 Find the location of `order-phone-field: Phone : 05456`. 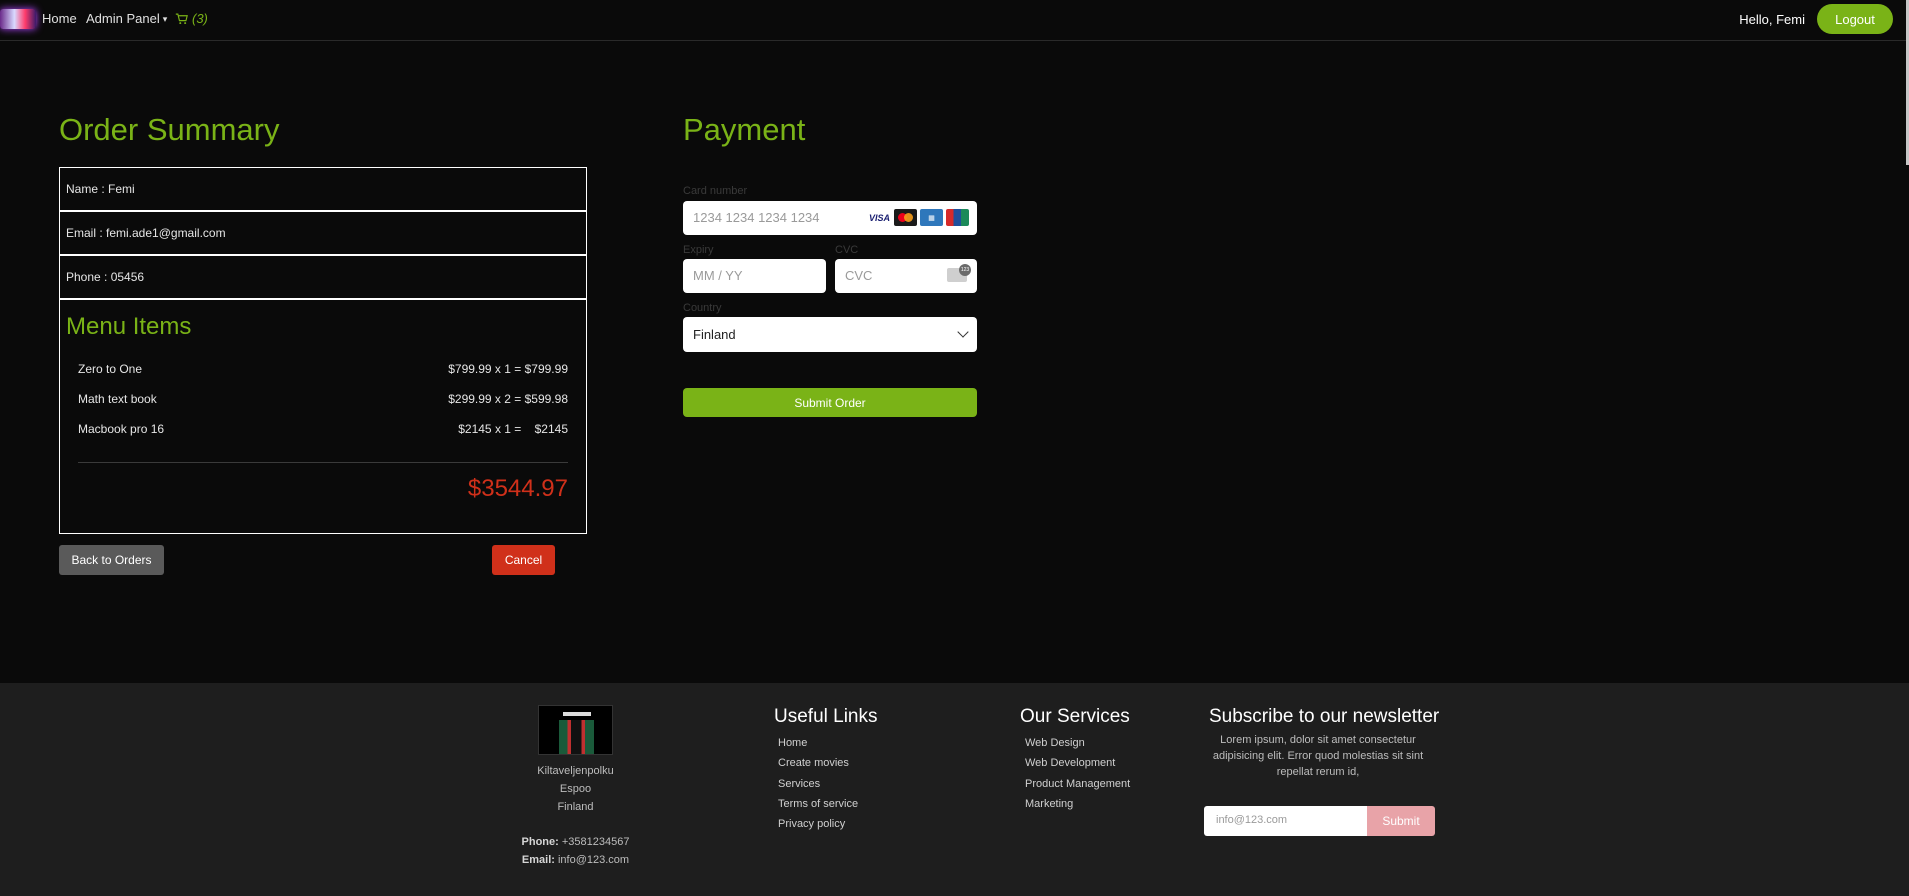

order-phone-field: Phone : 05456 is located at coordinates (323, 277).